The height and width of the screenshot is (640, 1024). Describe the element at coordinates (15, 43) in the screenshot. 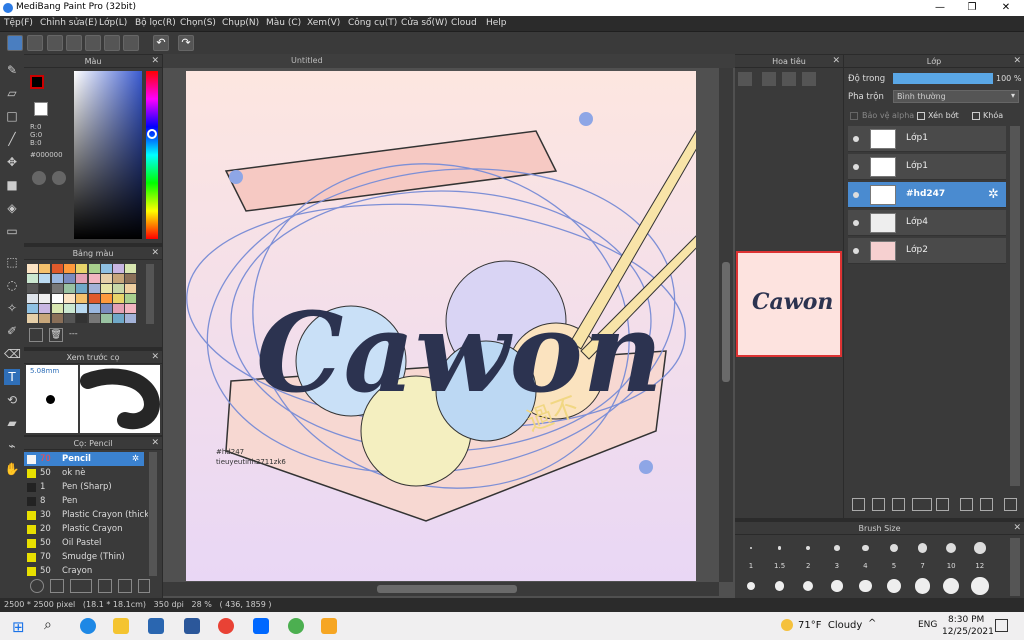

I see `cloud-icon` at that location.